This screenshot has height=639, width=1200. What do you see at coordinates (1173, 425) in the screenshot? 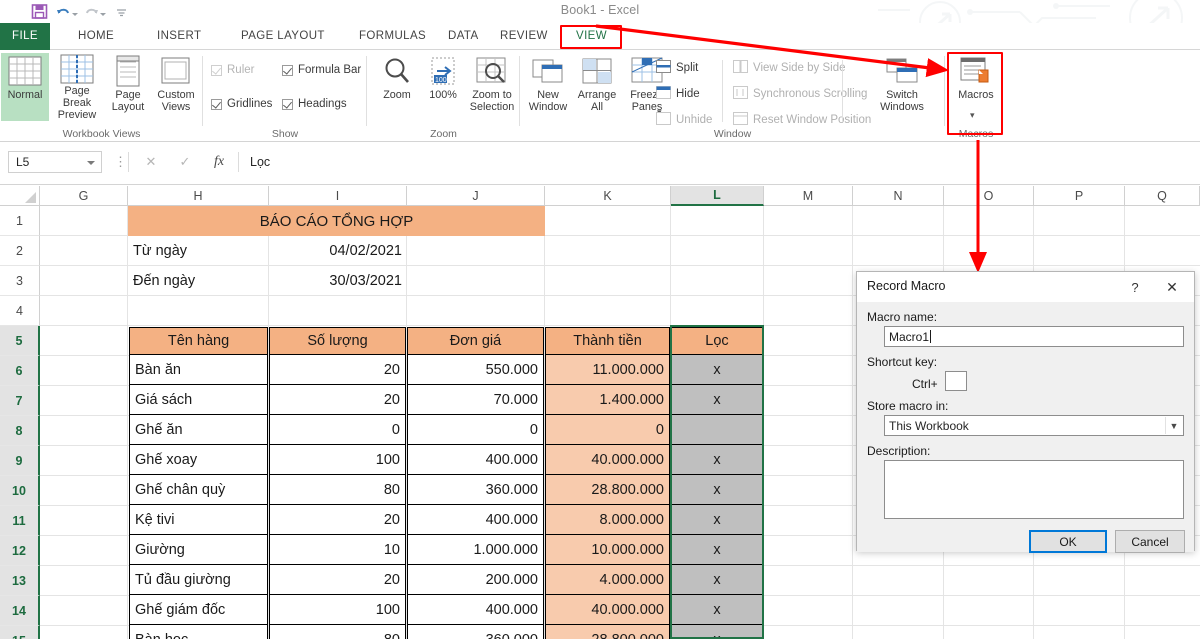
I see `chevron-down-icon: ▼` at bounding box center [1173, 425].